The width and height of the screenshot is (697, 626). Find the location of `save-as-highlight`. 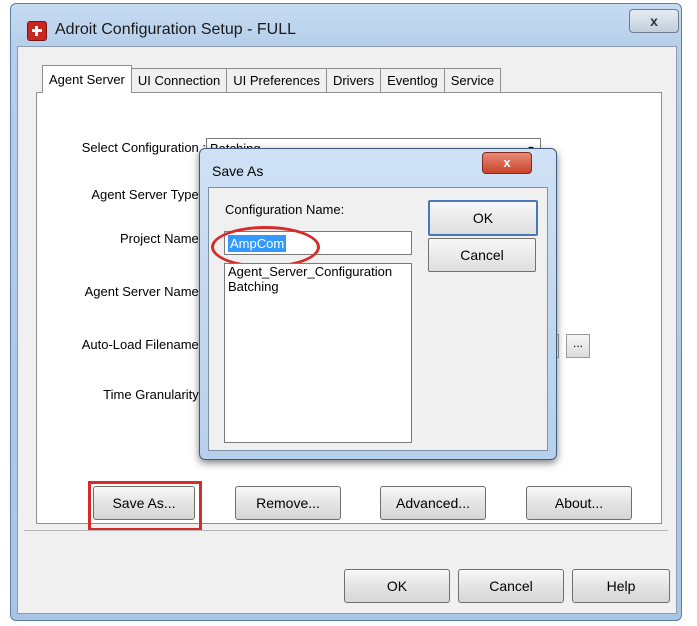

save-as-highlight is located at coordinates (145, 506).